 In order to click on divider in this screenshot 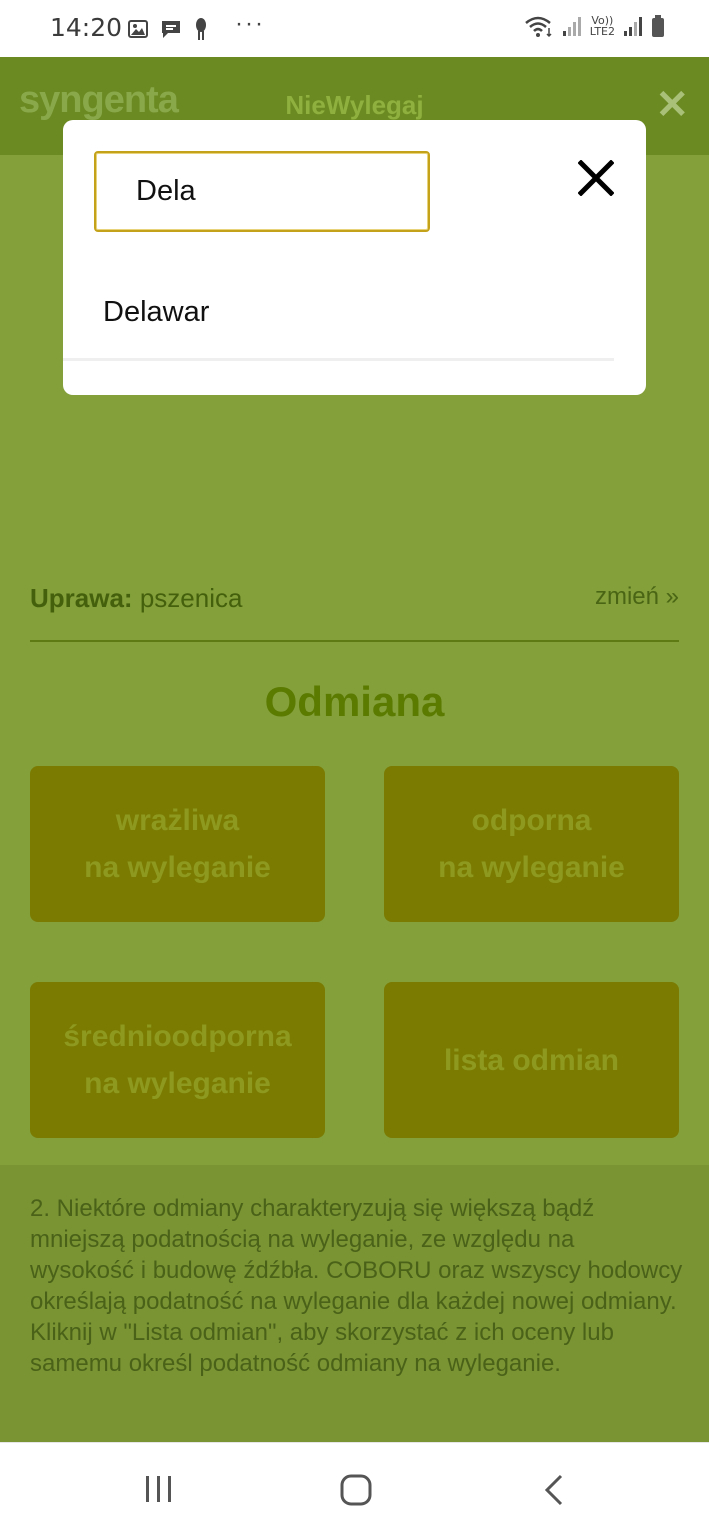, I will do `click(354, 641)`.